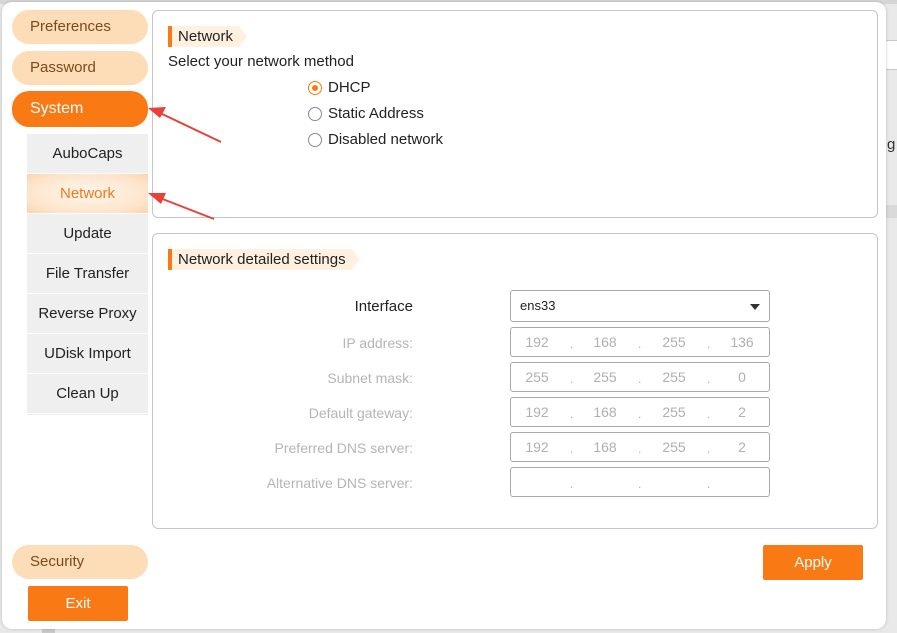 The image size is (897, 633). What do you see at coordinates (264, 259) in the screenshot?
I see `details-panel-title: Network detailed settings` at bounding box center [264, 259].